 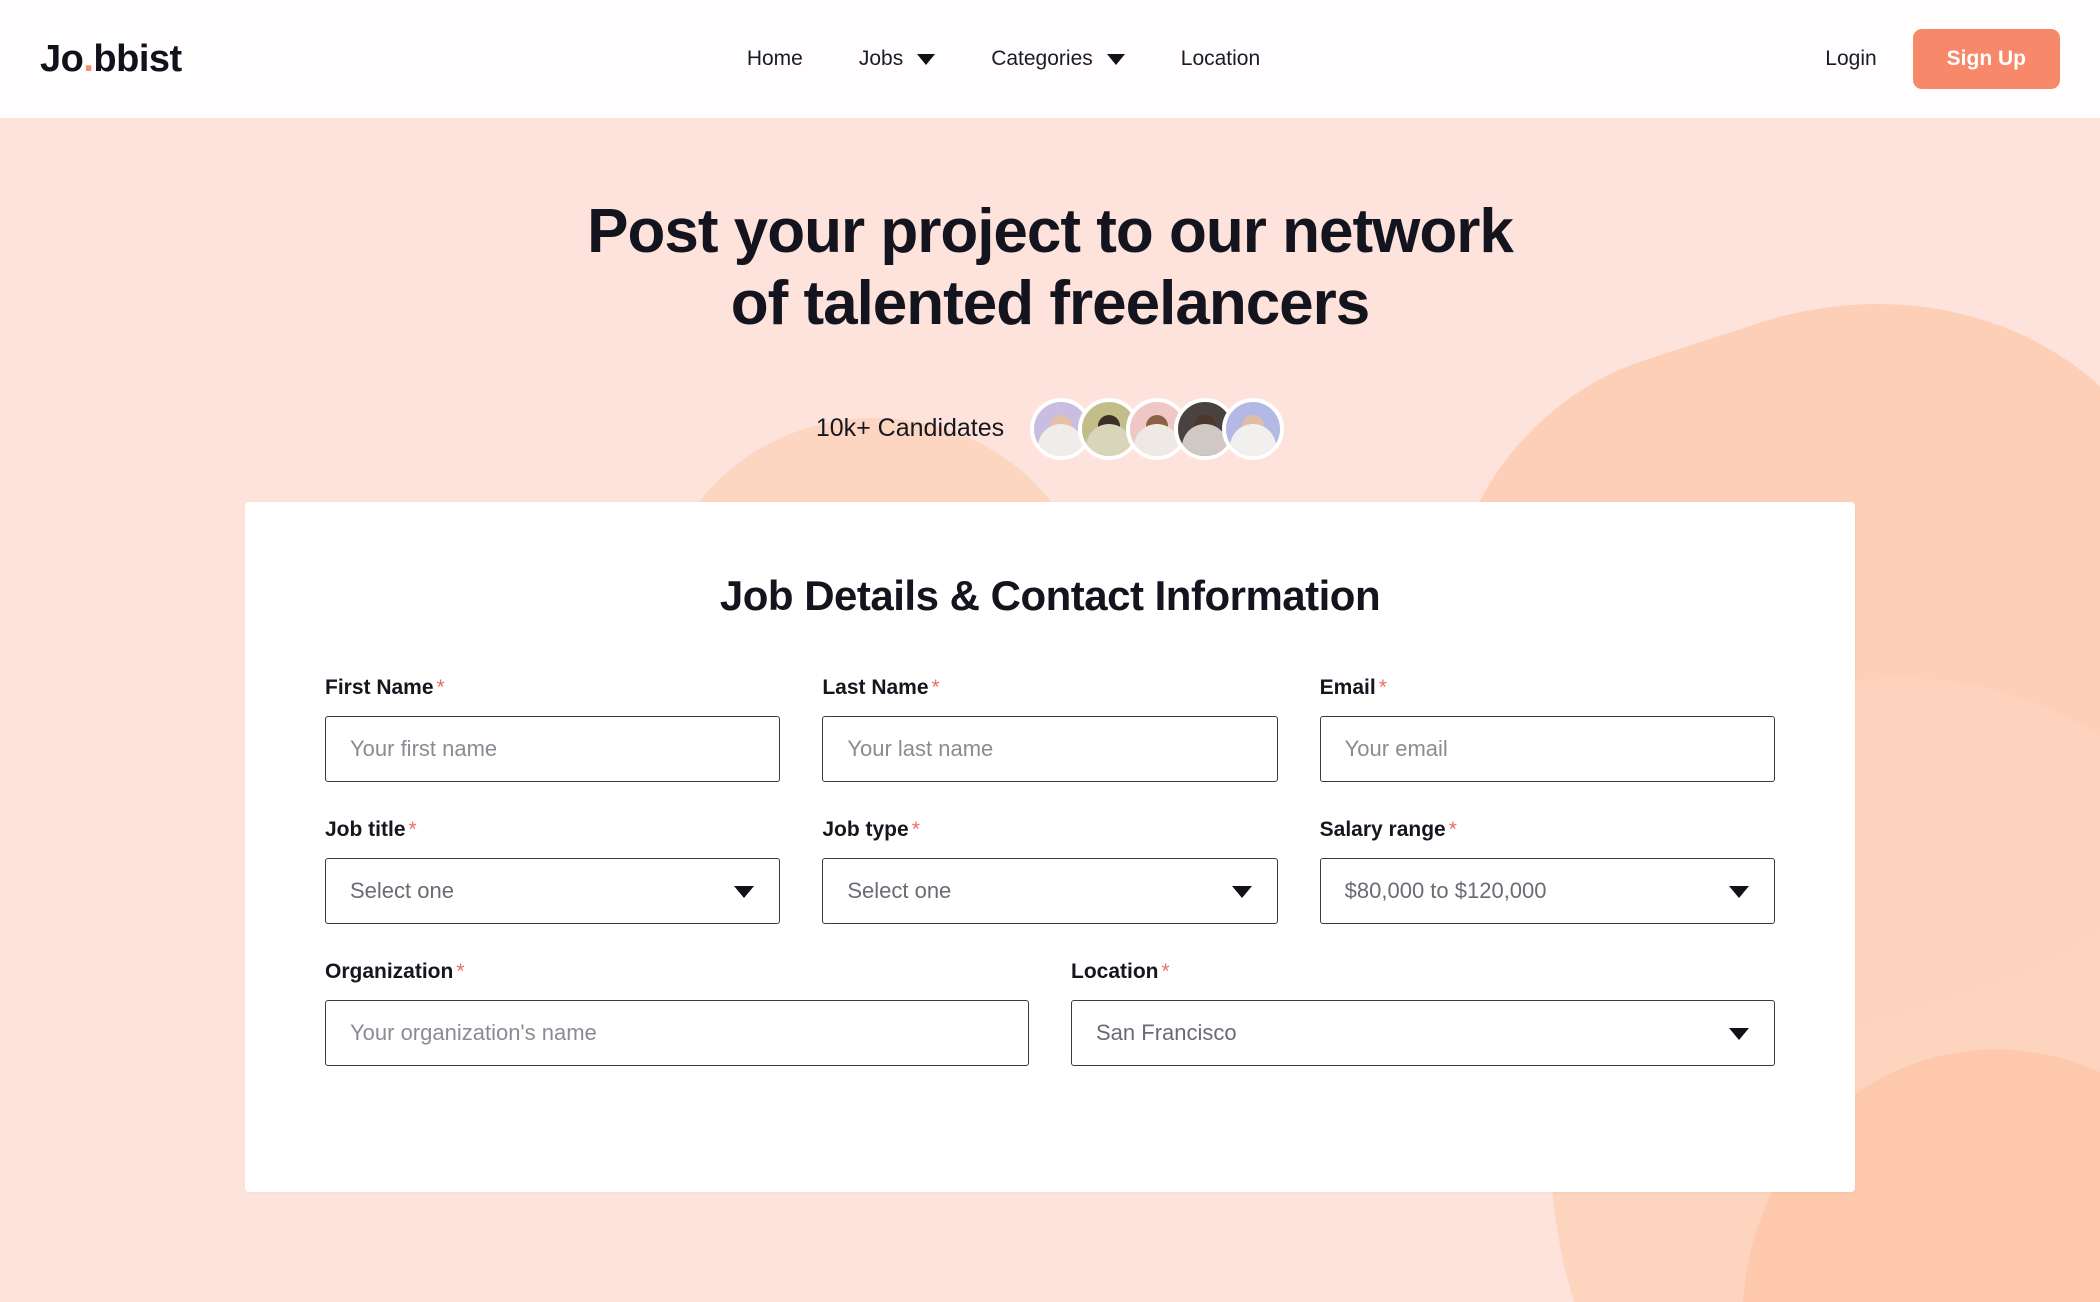 I want to click on candidate-avatar-group, so click(x=1157, y=428).